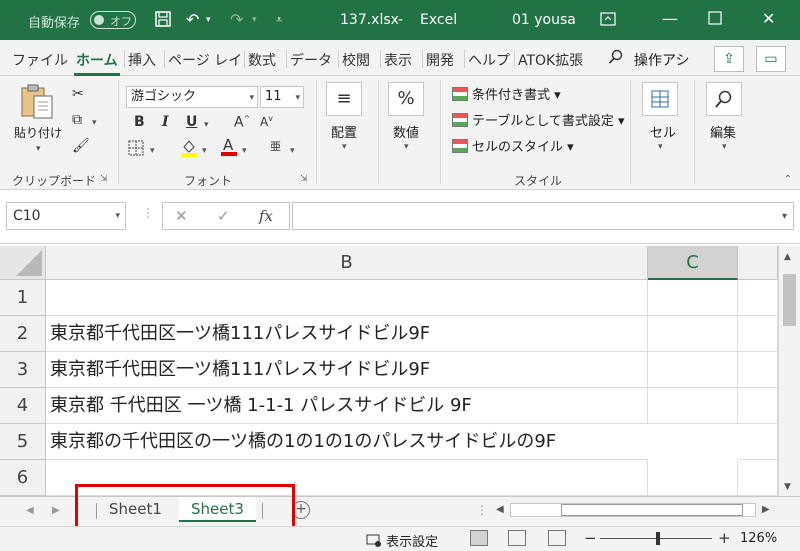  Describe the element at coordinates (406, 131) in the screenshot. I see `number-button: 数値` at that location.